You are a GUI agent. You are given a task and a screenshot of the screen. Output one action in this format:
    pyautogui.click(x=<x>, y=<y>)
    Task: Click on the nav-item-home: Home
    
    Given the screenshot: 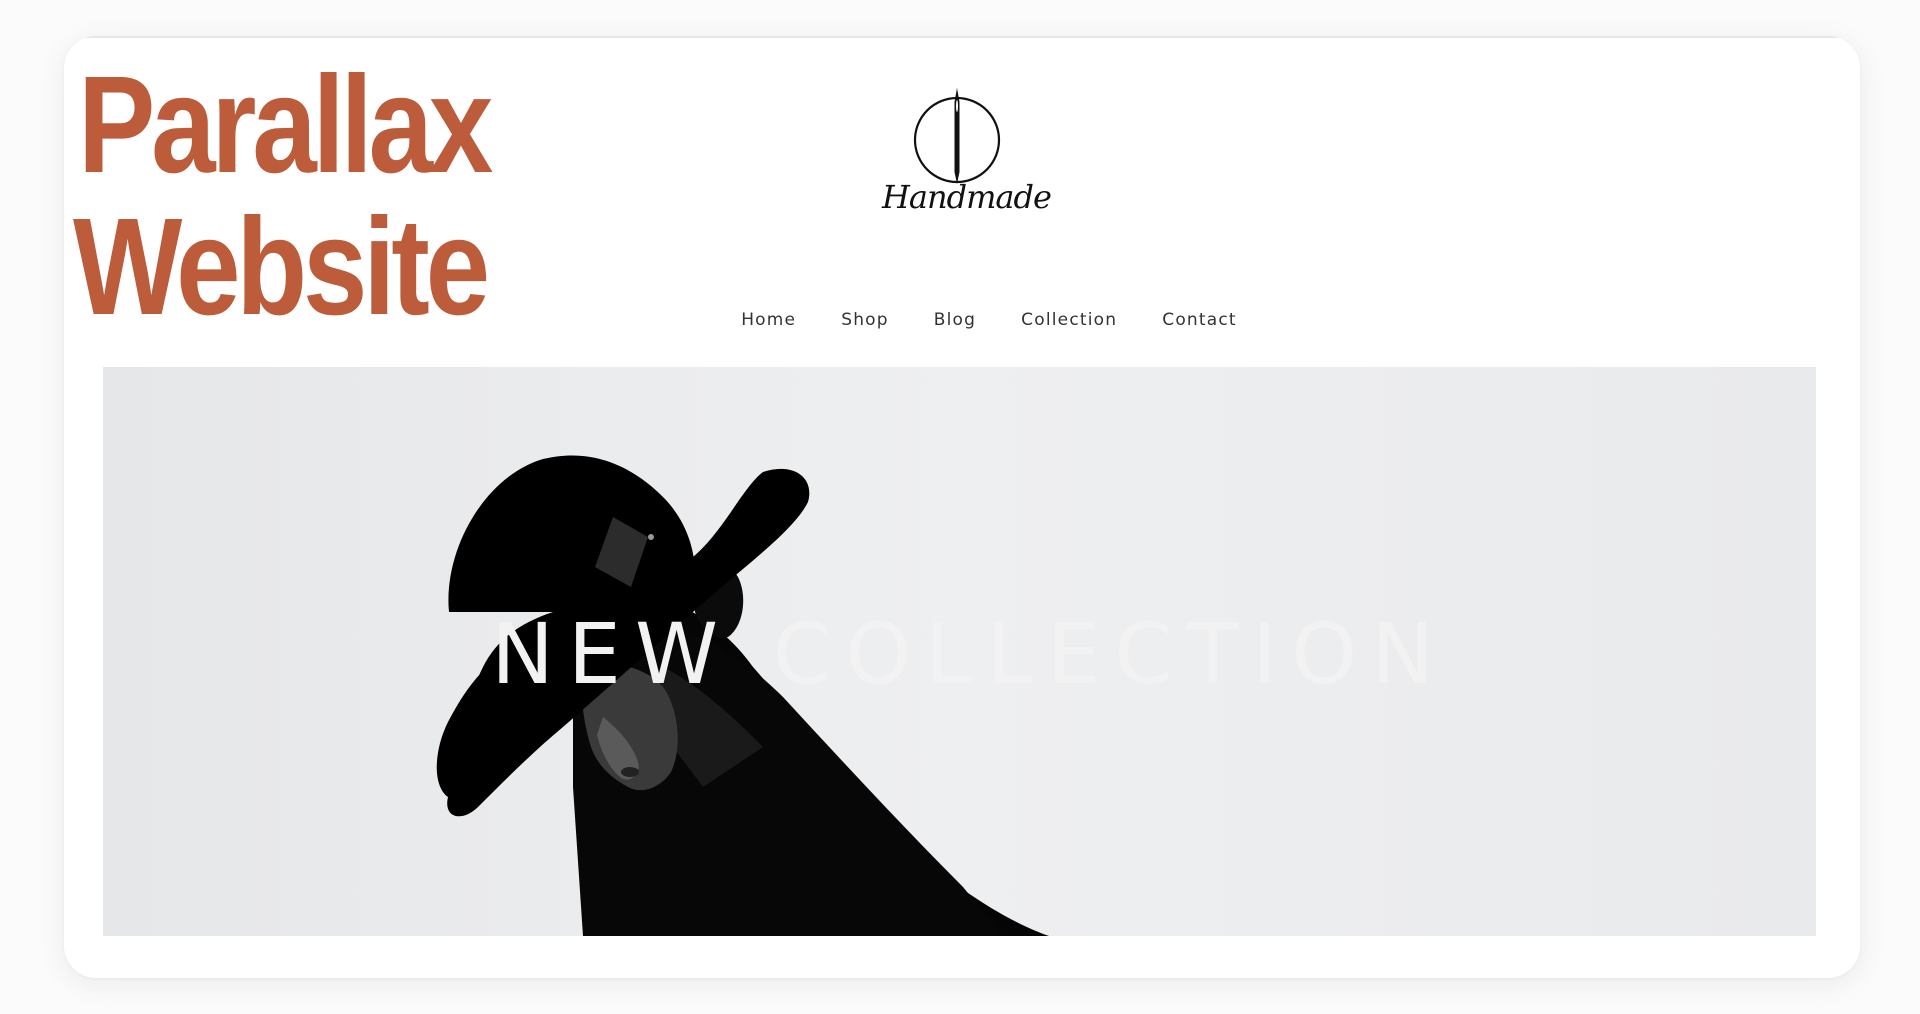 What is the action you would take?
    pyautogui.click(x=768, y=320)
    